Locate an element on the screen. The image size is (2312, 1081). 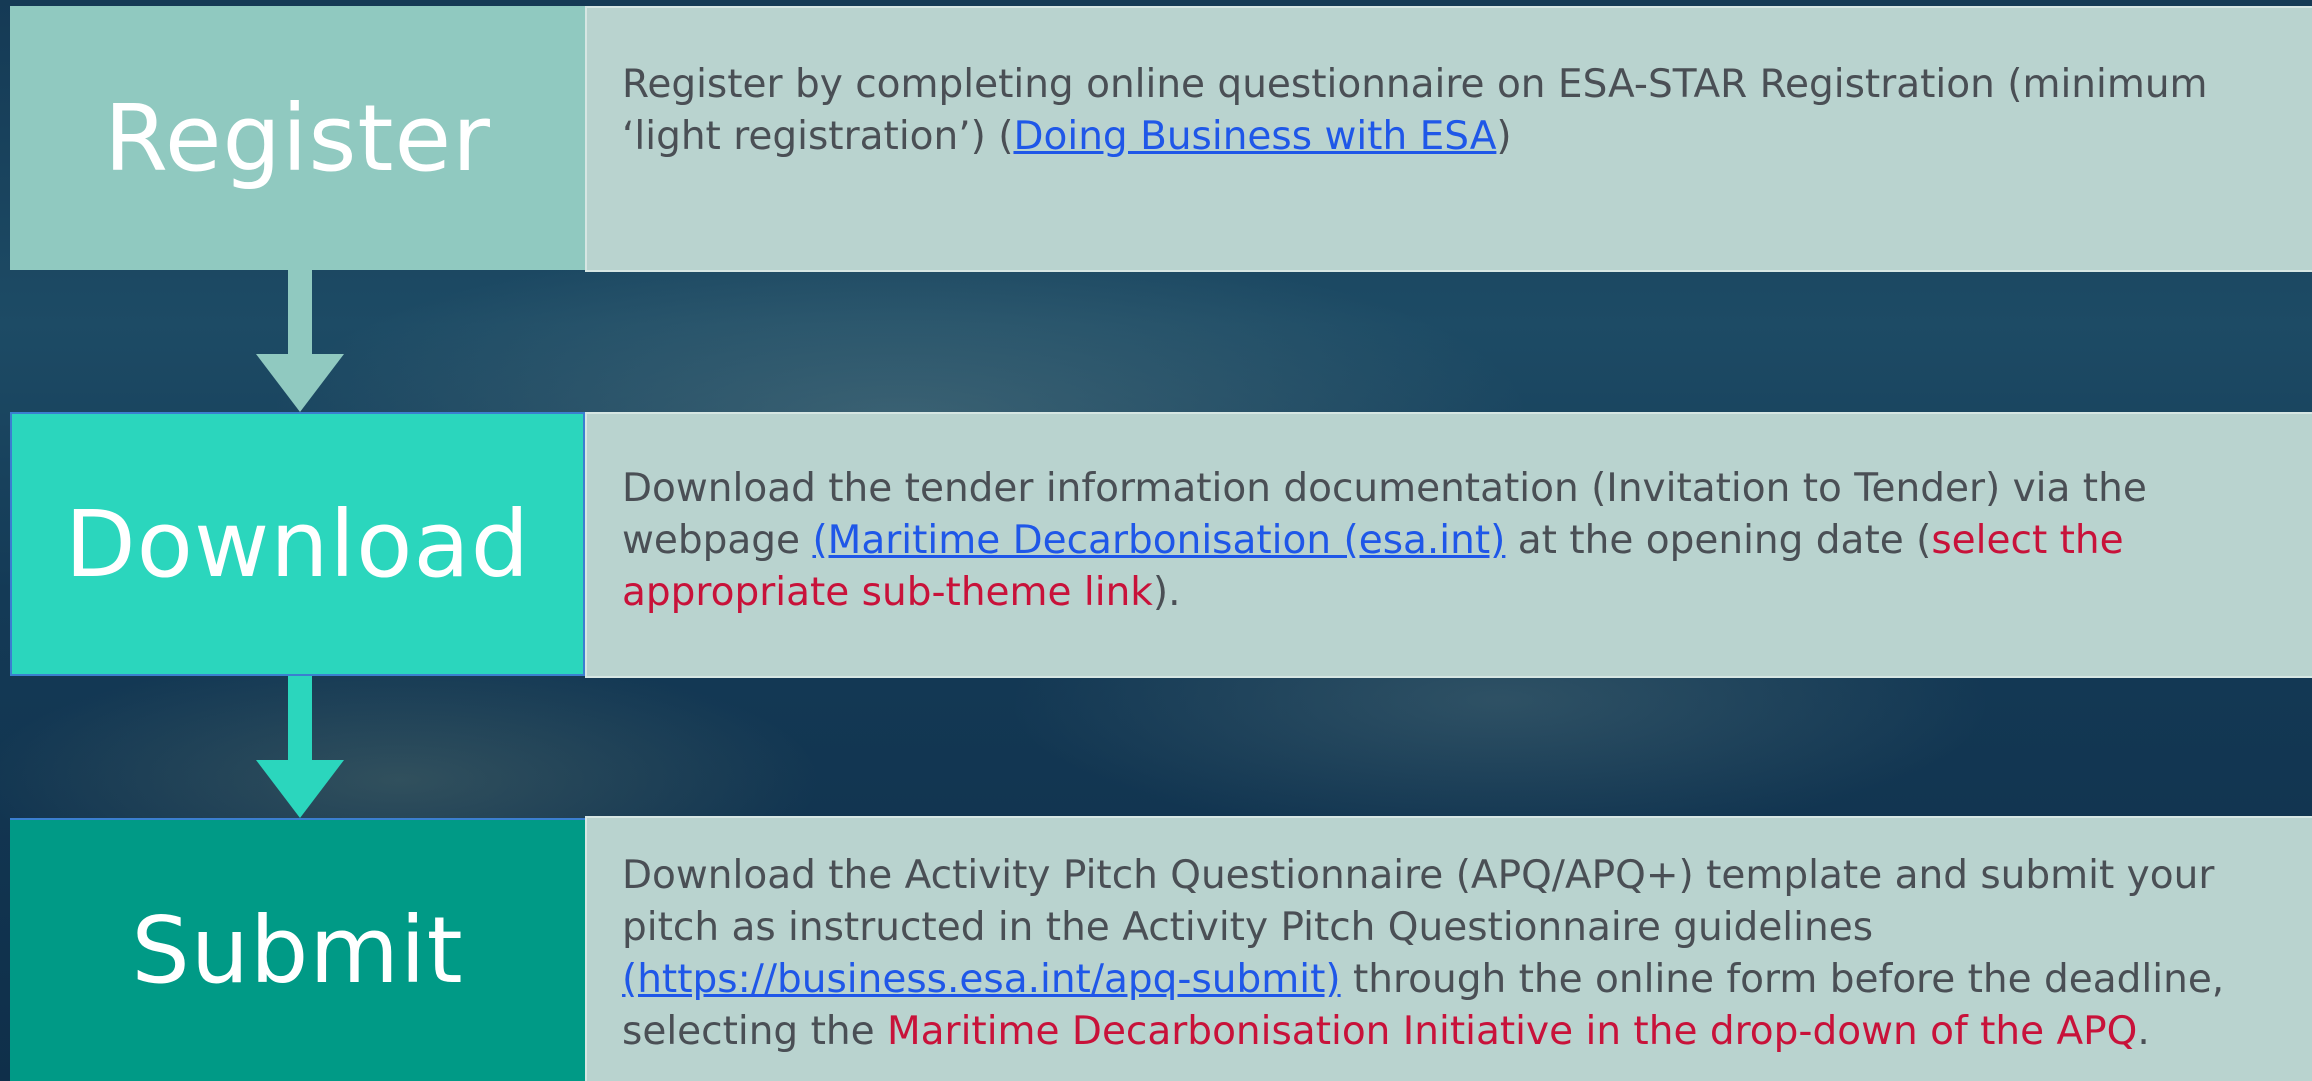
step-download-label: Download is located at coordinates (297, 544).